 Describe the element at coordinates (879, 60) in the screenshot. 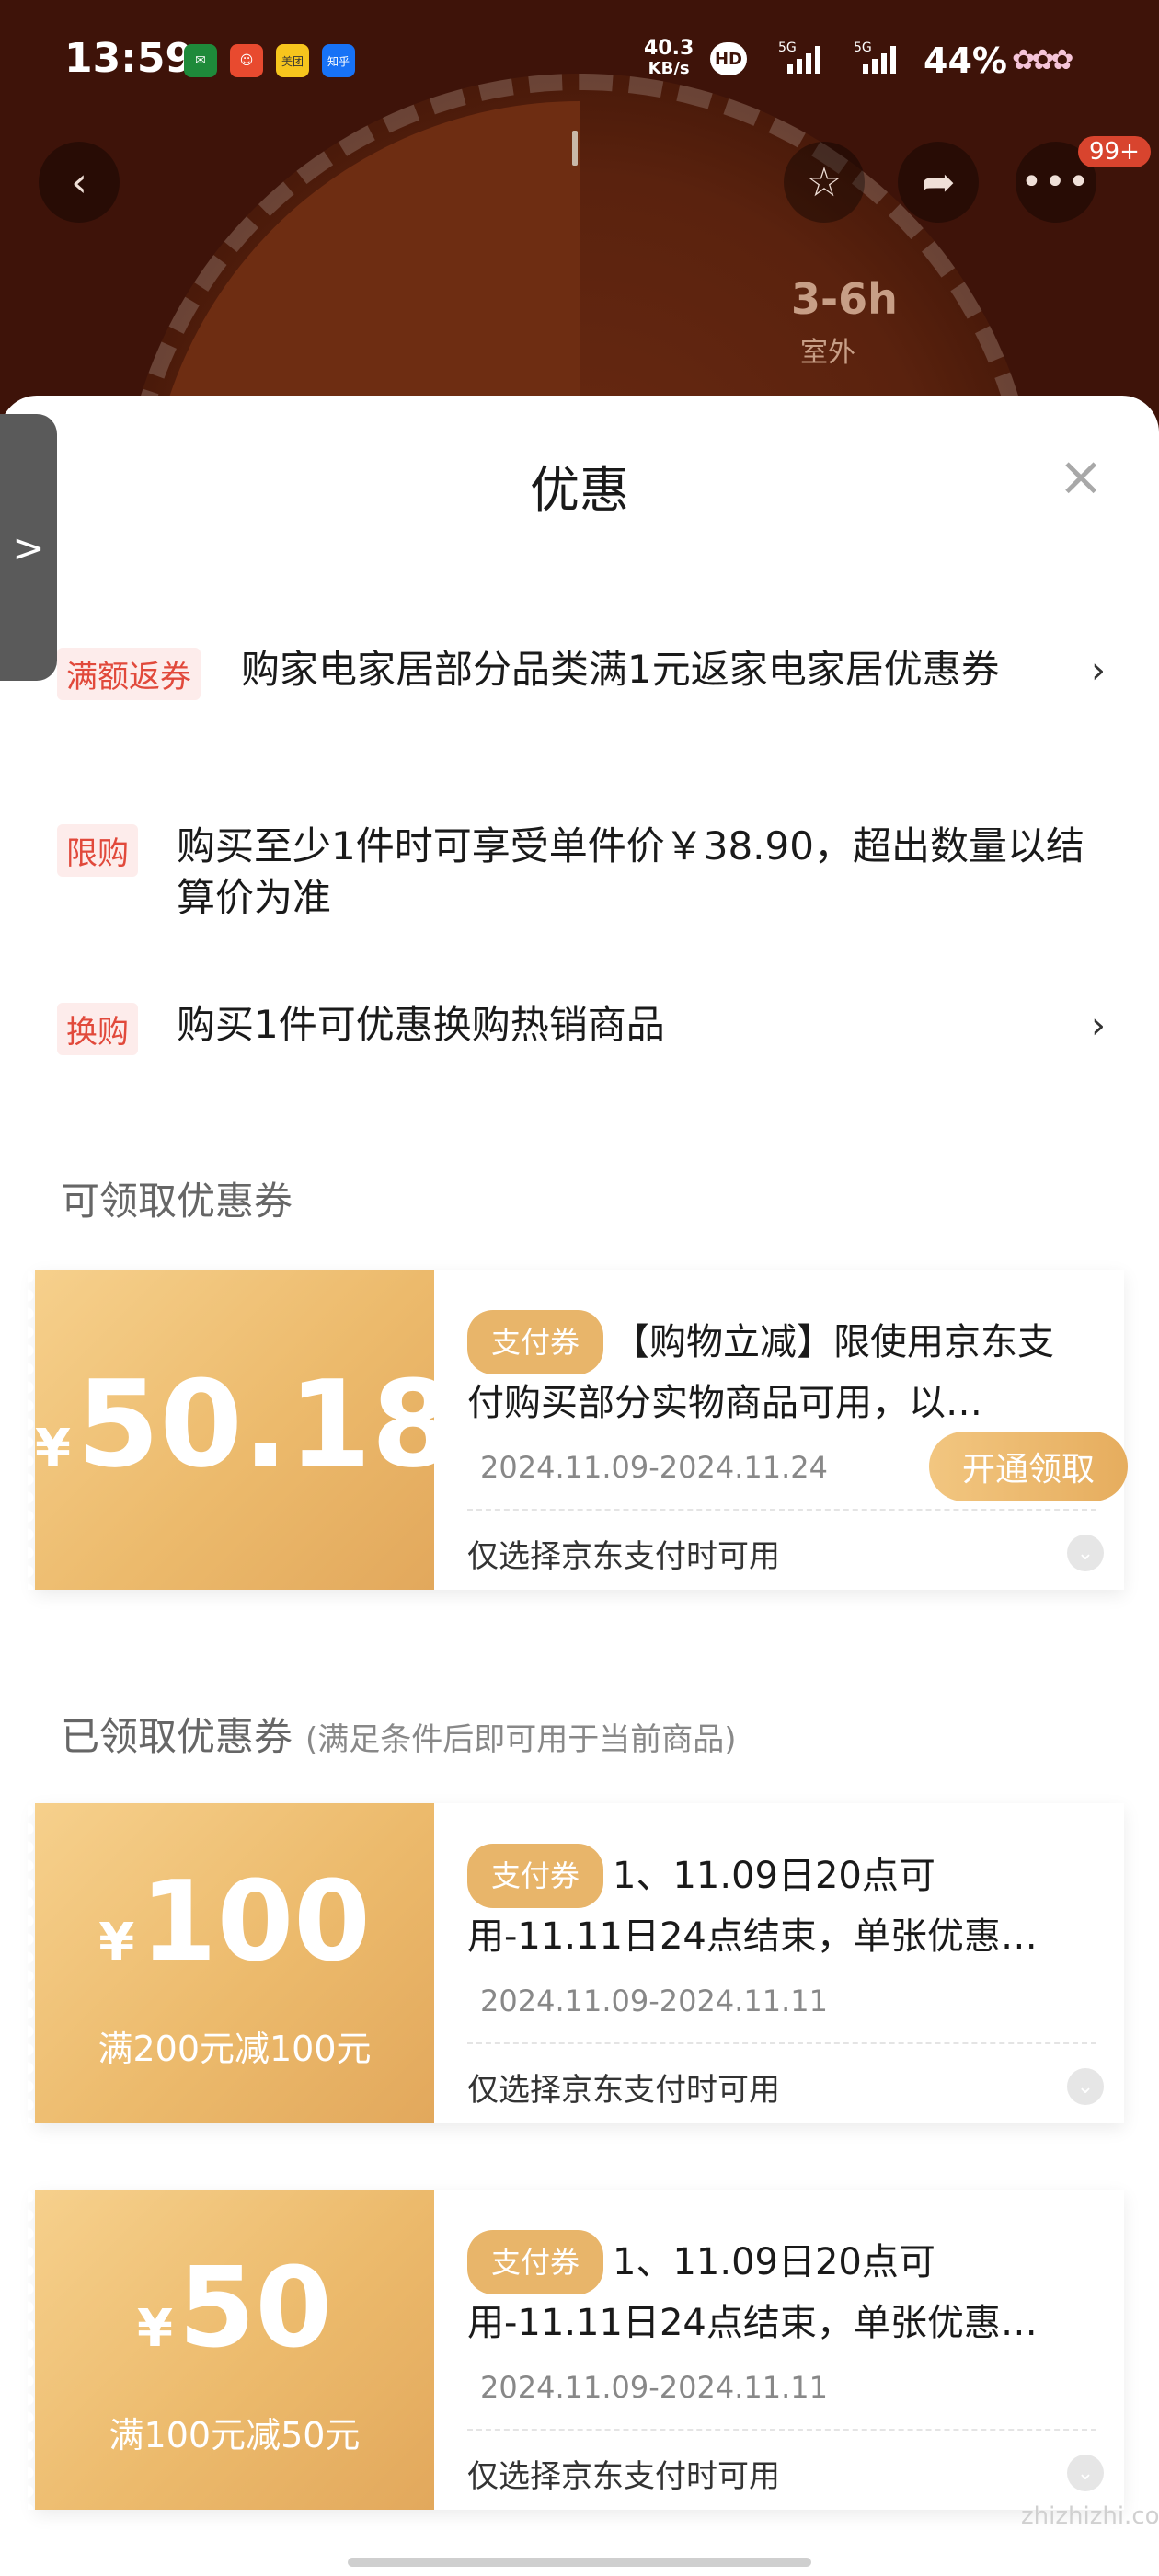

I see `signal-bars-2-icon` at that location.